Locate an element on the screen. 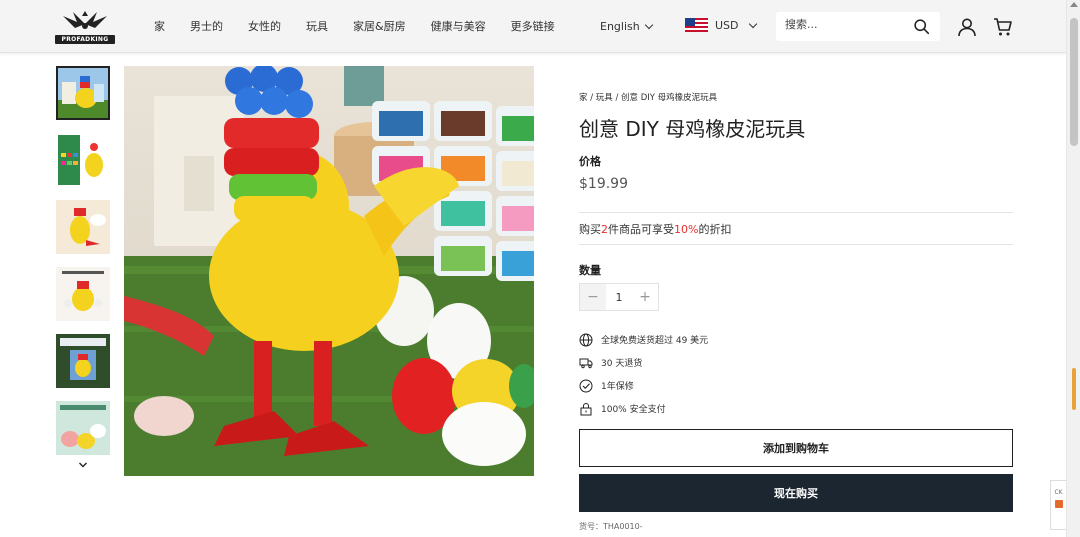 This screenshot has width=1080, height=537. feature-list: 全球免费送货超过 49 美元 30 天退货 1年保修 100% 安全支付 is located at coordinates (643, 374).